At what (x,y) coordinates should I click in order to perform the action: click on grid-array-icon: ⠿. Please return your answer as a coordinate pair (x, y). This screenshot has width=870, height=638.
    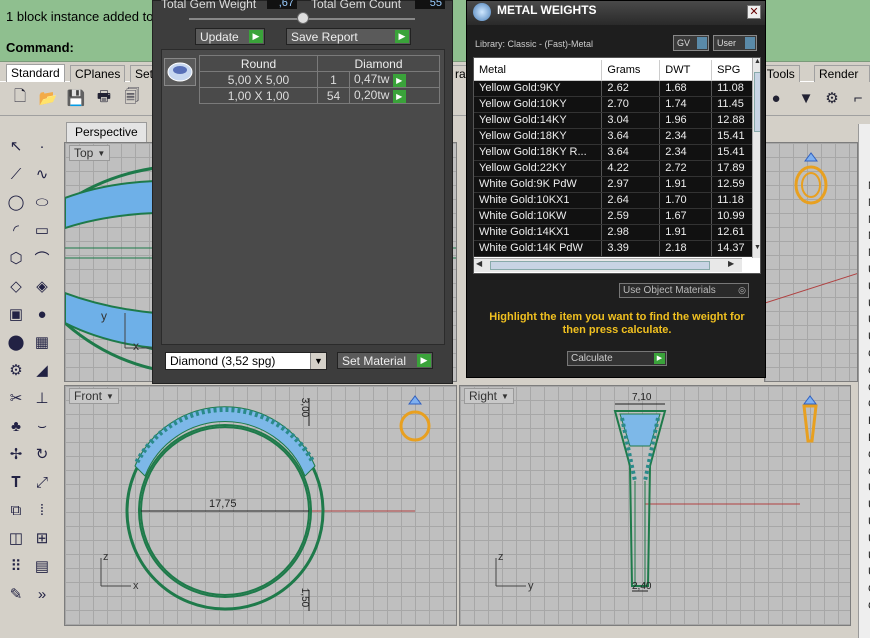
    Looking at the image, I should click on (16, 566).